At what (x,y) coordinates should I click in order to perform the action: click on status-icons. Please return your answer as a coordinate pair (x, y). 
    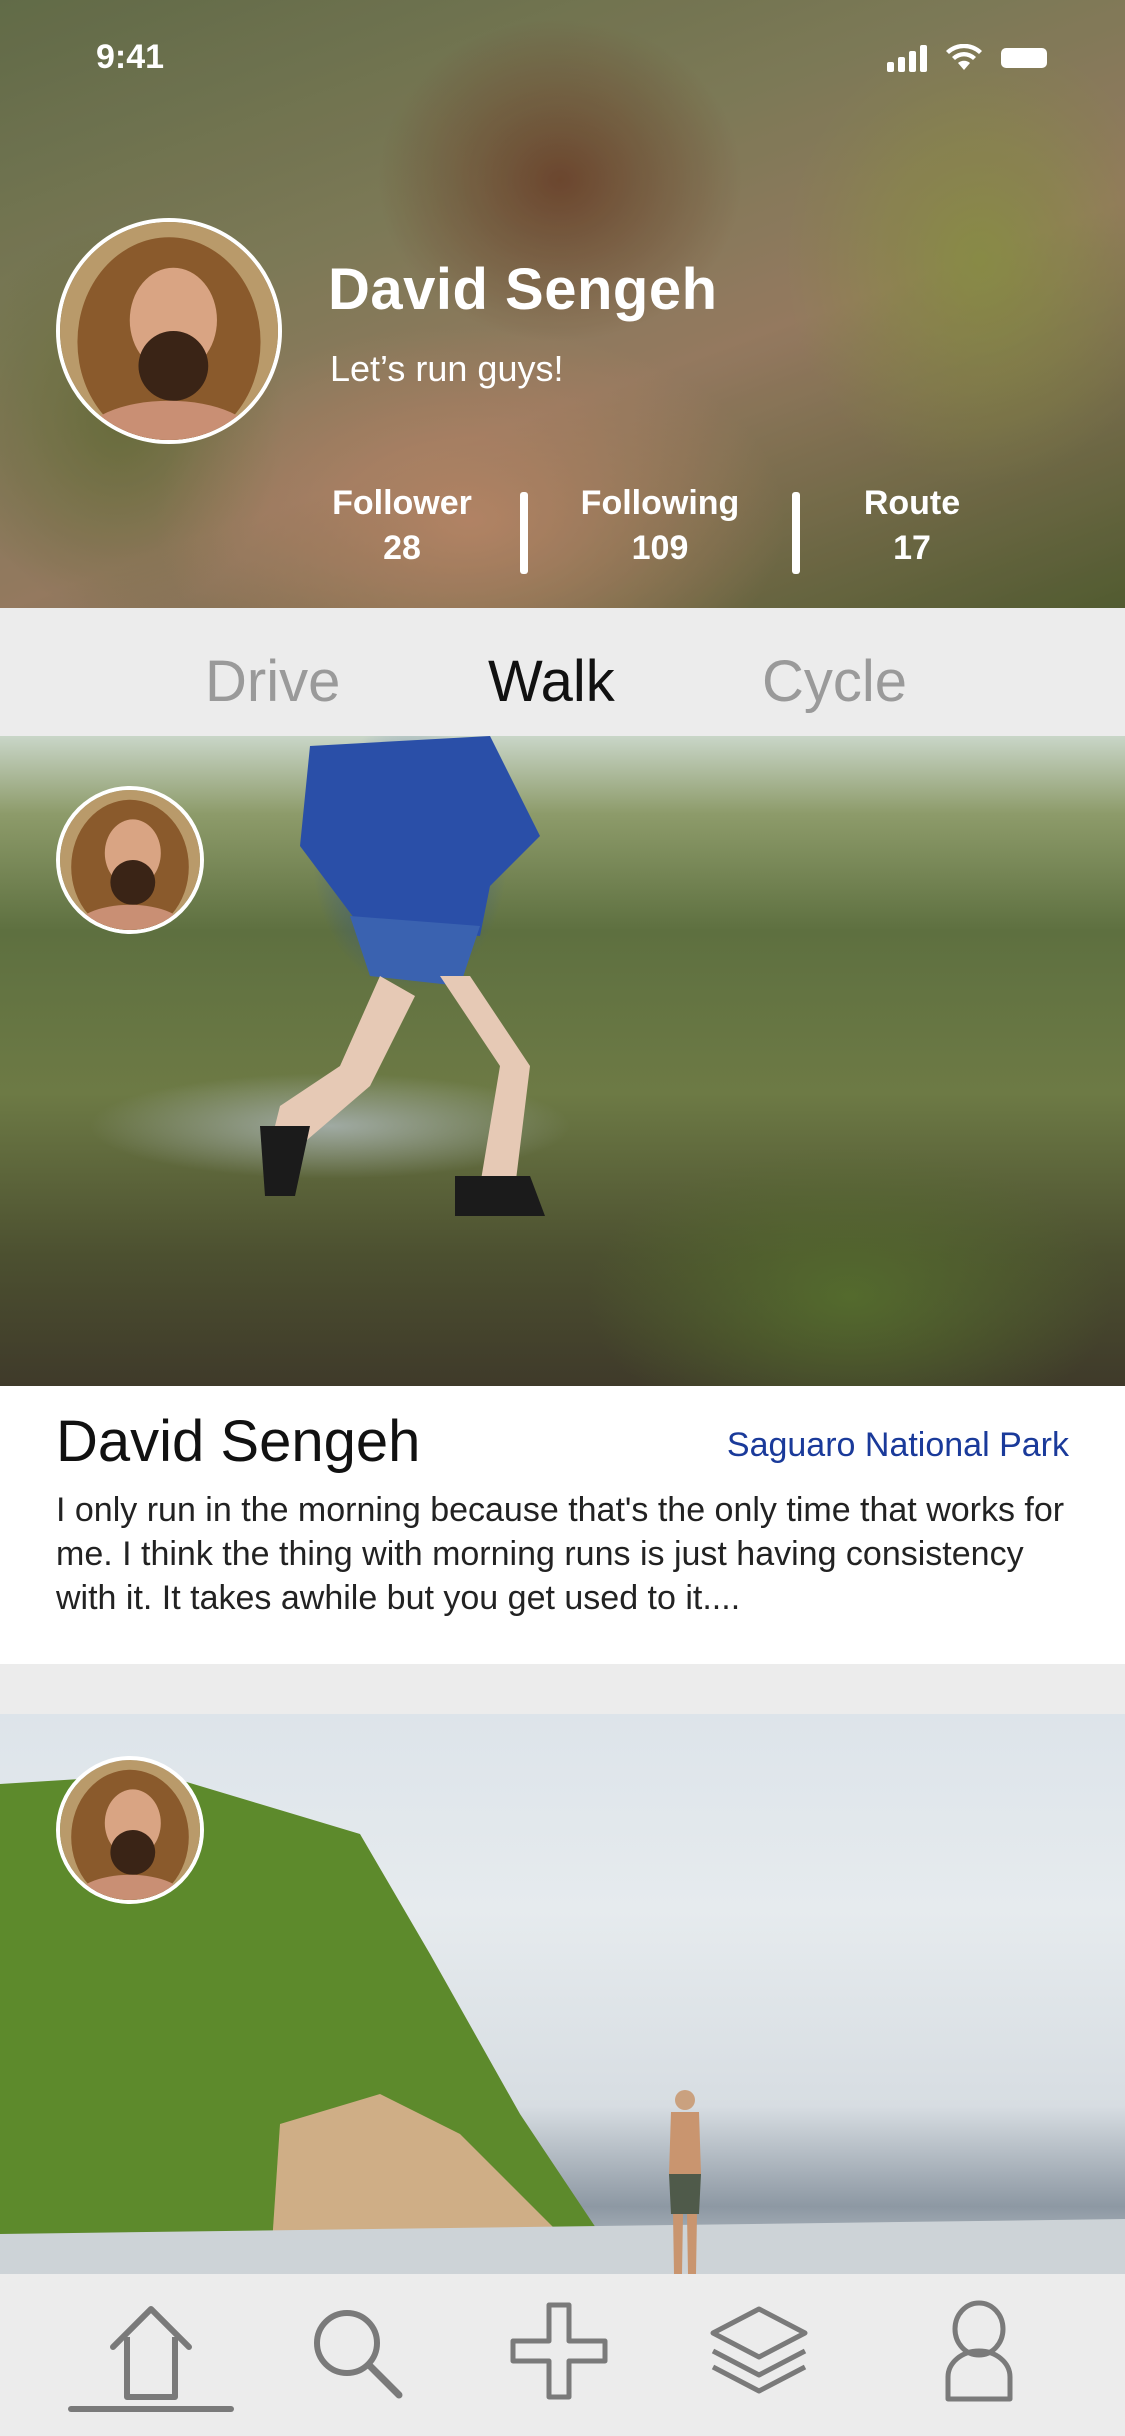
    Looking at the image, I should click on (967, 58).